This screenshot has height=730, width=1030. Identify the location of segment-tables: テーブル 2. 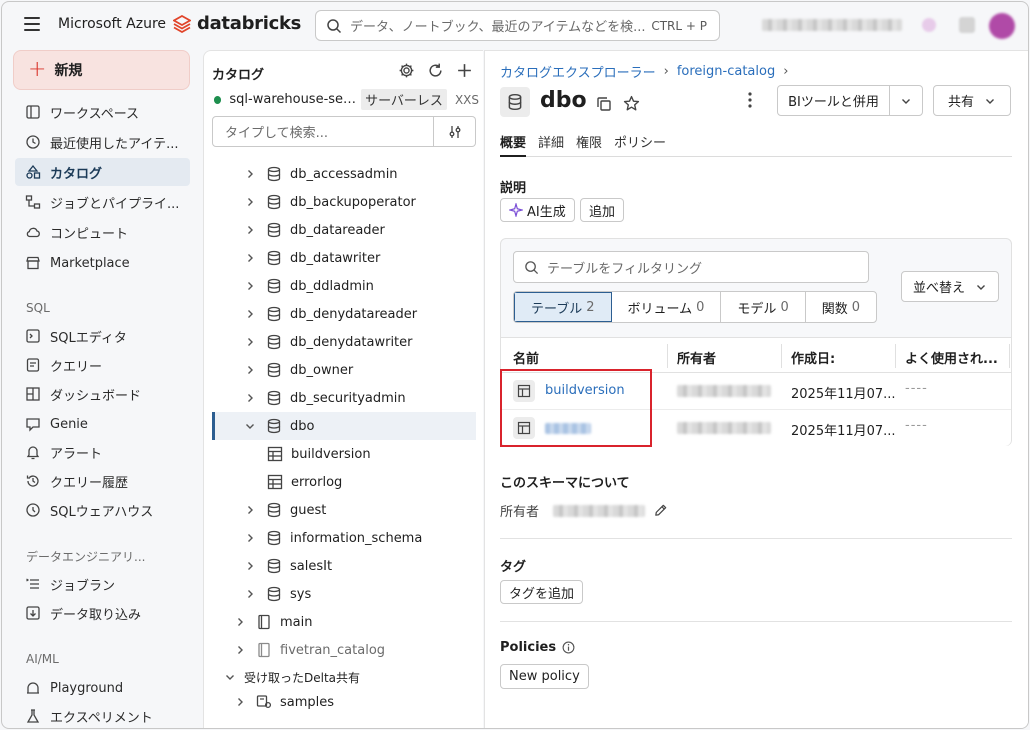
(563, 307).